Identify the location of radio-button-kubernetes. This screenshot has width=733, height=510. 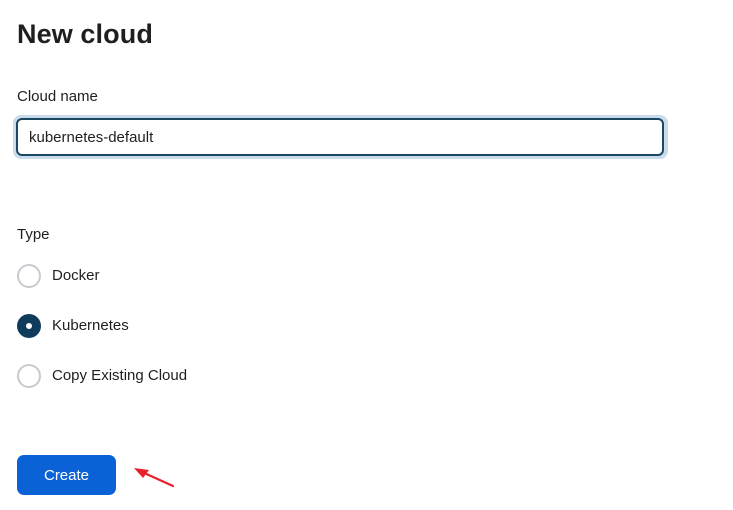
(29, 326).